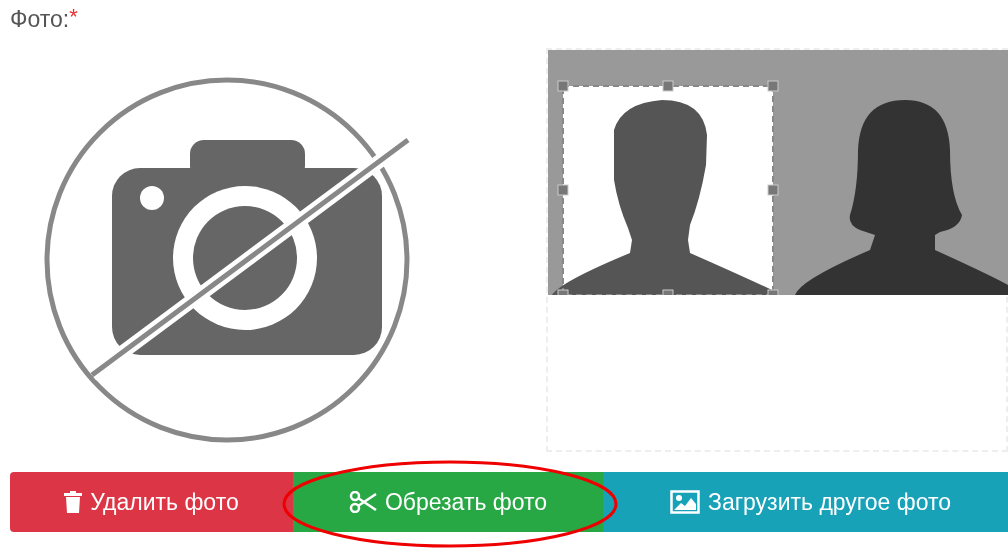 The width and height of the screenshot is (1008, 552). I want to click on scissors-icon, so click(362, 502).